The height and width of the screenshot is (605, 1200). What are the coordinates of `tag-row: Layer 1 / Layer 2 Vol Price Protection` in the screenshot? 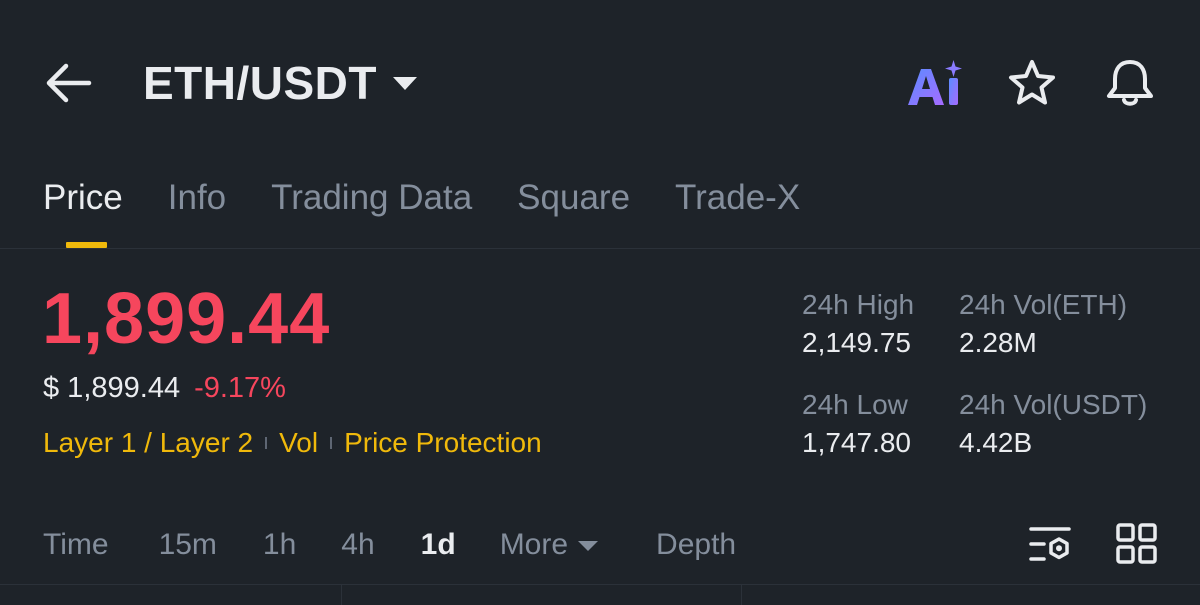 It's located at (292, 443).